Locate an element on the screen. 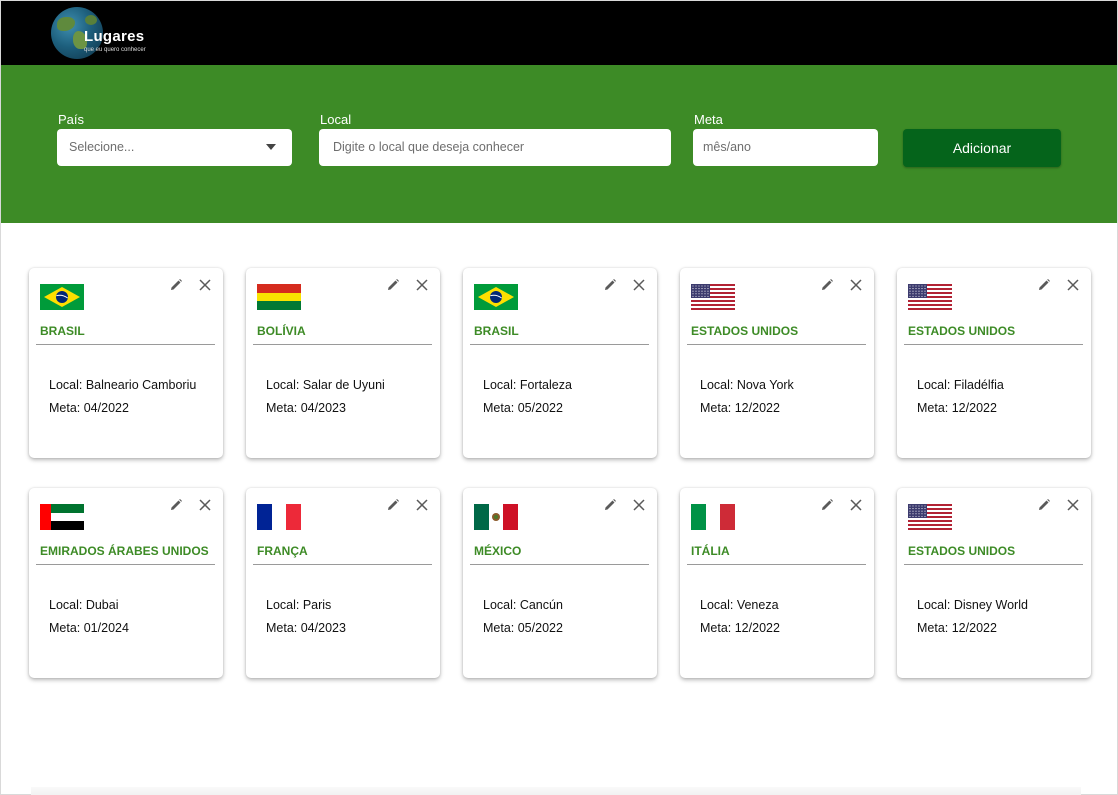  goal-label: Meta is located at coordinates (708, 119).